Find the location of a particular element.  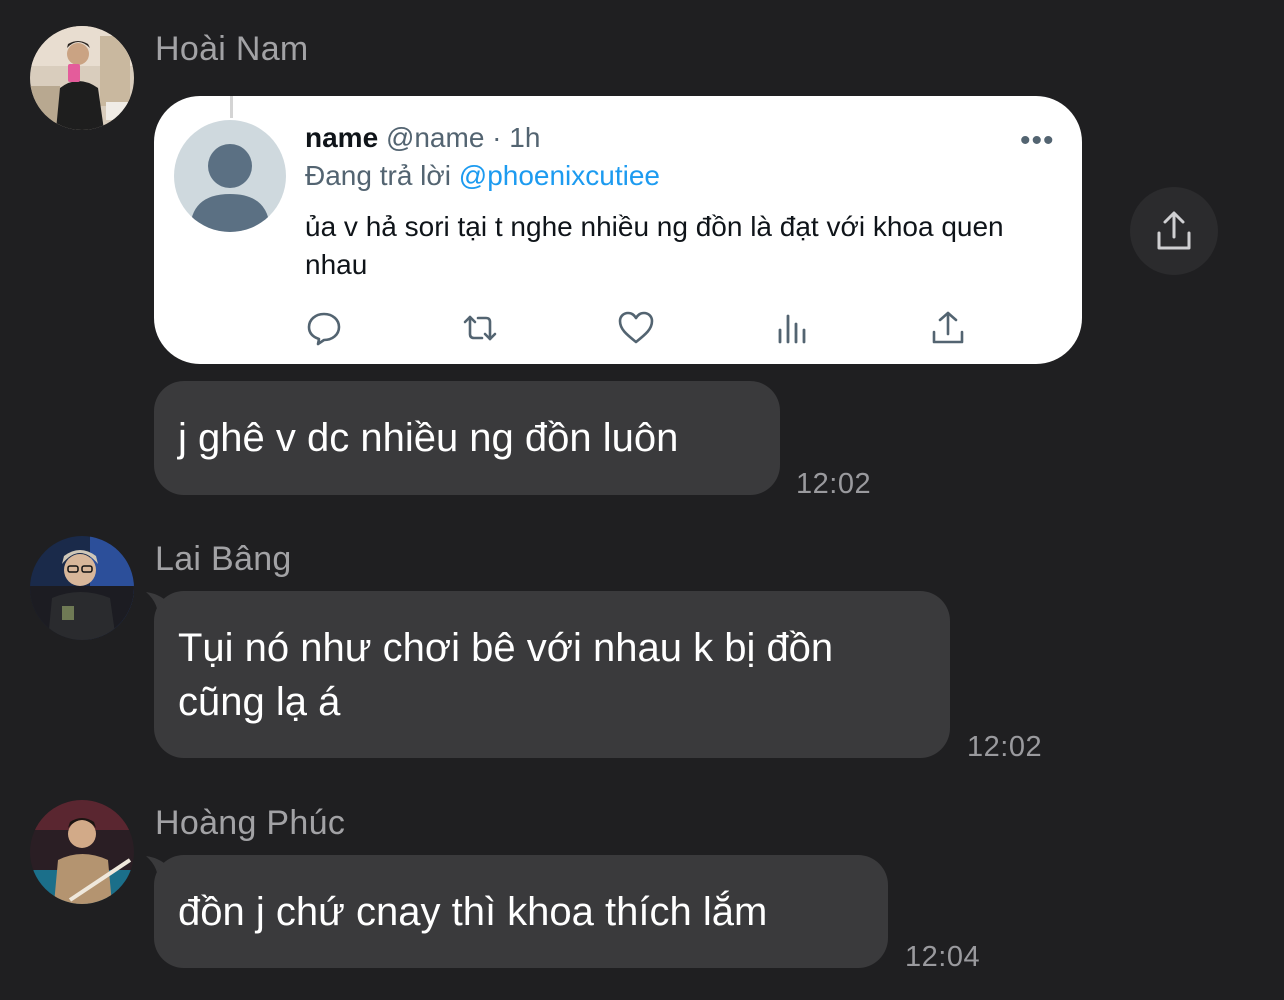

tweet-header: name @name · 1h is located at coordinates (422, 138).